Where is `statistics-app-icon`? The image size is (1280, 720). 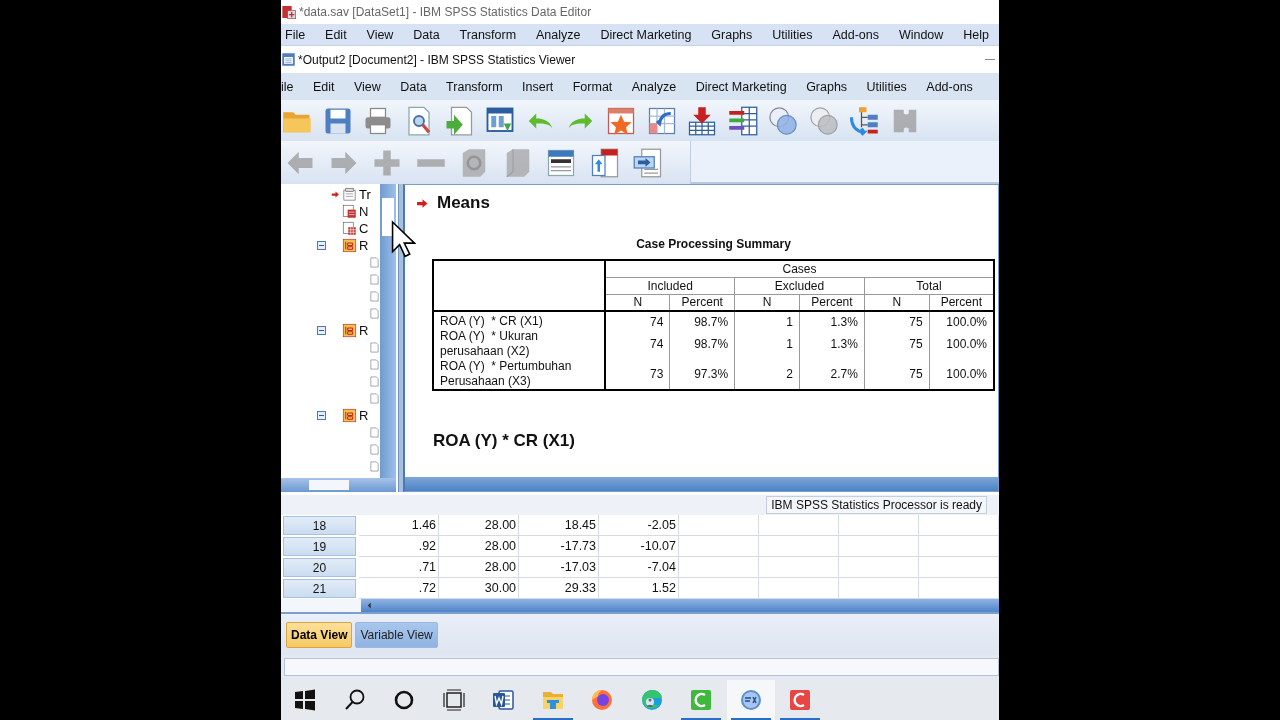
statistics-app-icon is located at coordinates (750, 700).